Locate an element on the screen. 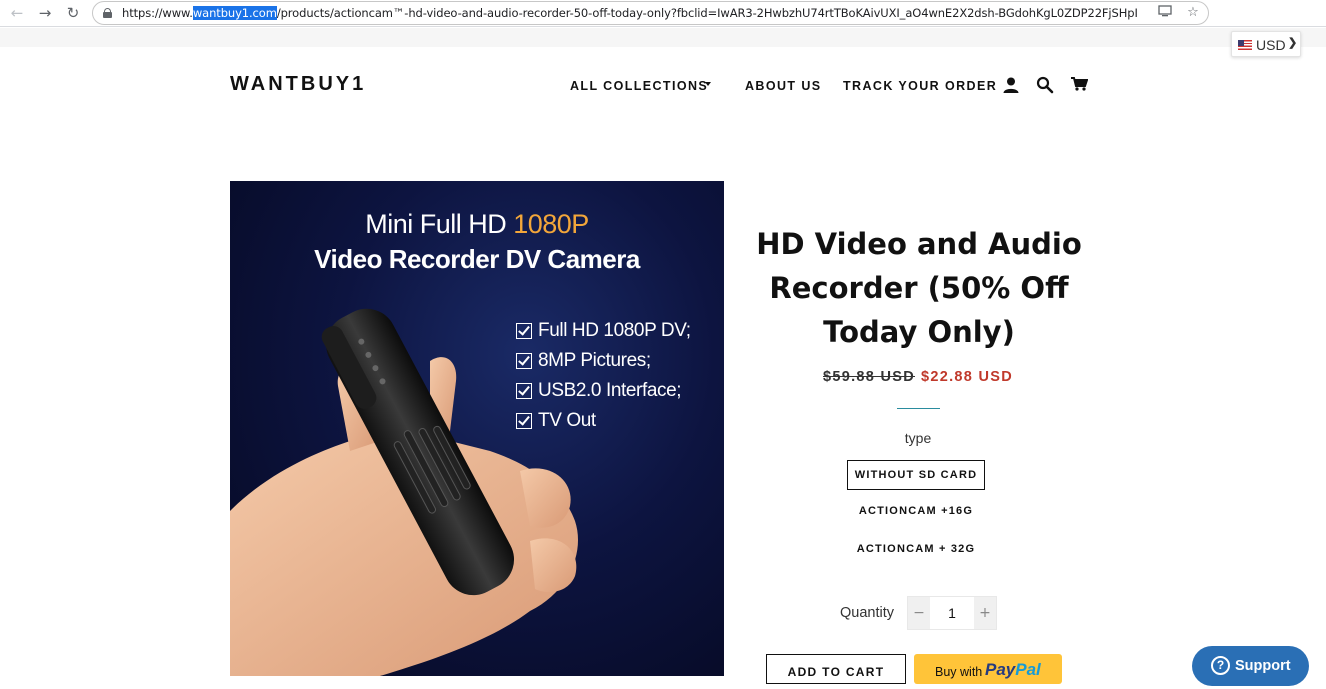  cart-icon is located at coordinates (1080, 85).